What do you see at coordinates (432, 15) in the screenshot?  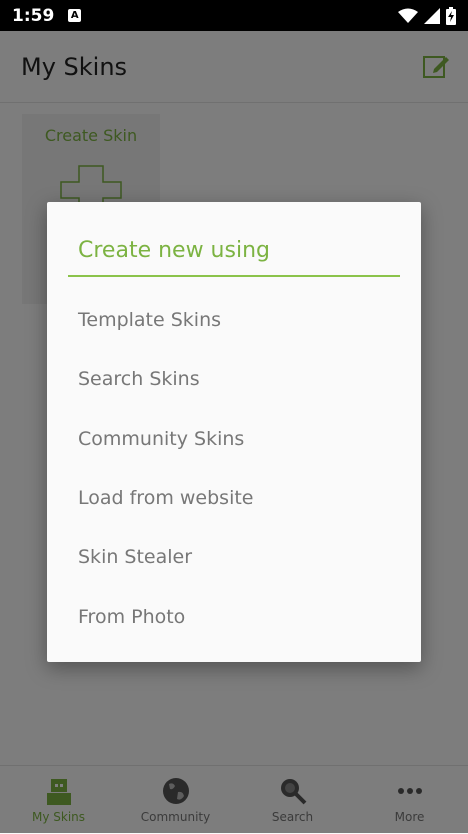 I see `signal-icon` at bounding box center [432, 15].